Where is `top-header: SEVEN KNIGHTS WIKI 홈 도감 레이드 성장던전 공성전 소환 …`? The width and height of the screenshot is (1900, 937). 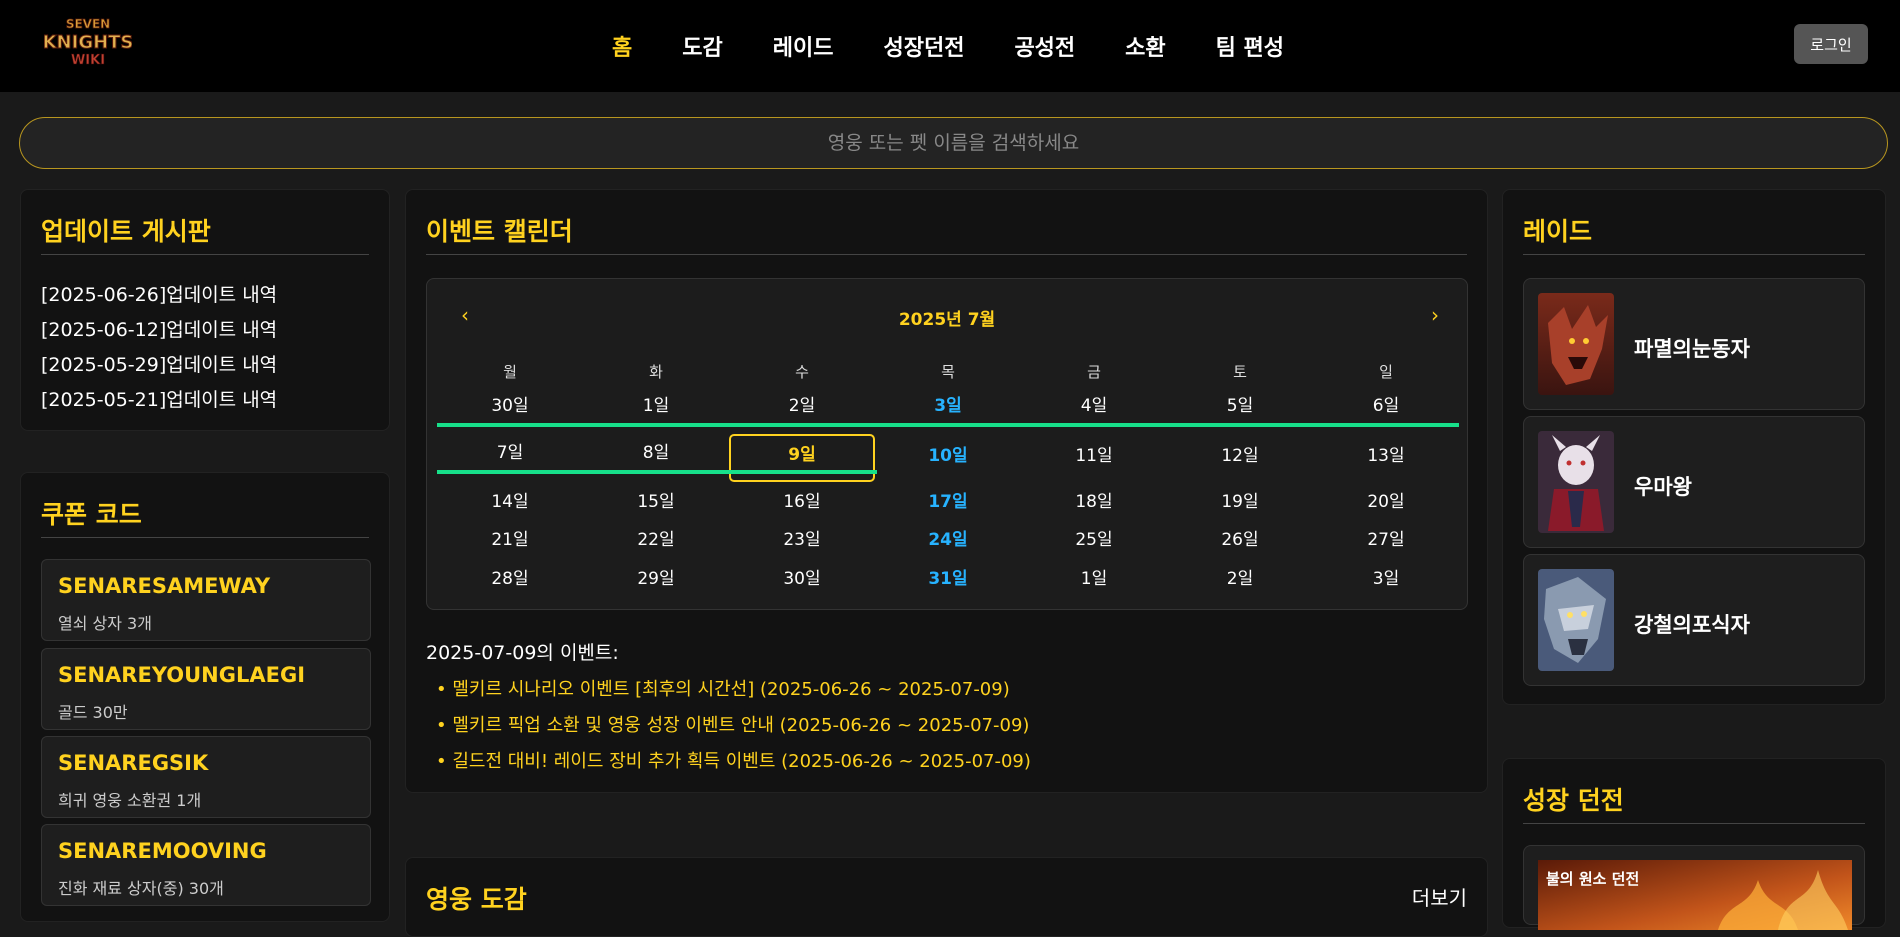 top-header: SEVEN KNIGHTS WIKI 홈 도감 레이드 성장던전 공성전 소환 … is located at coordinates (950, 46).